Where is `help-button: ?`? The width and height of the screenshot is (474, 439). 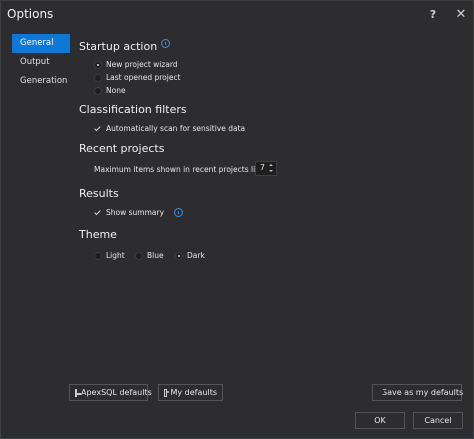
help-button: ? is located at coordinates (433, 14).